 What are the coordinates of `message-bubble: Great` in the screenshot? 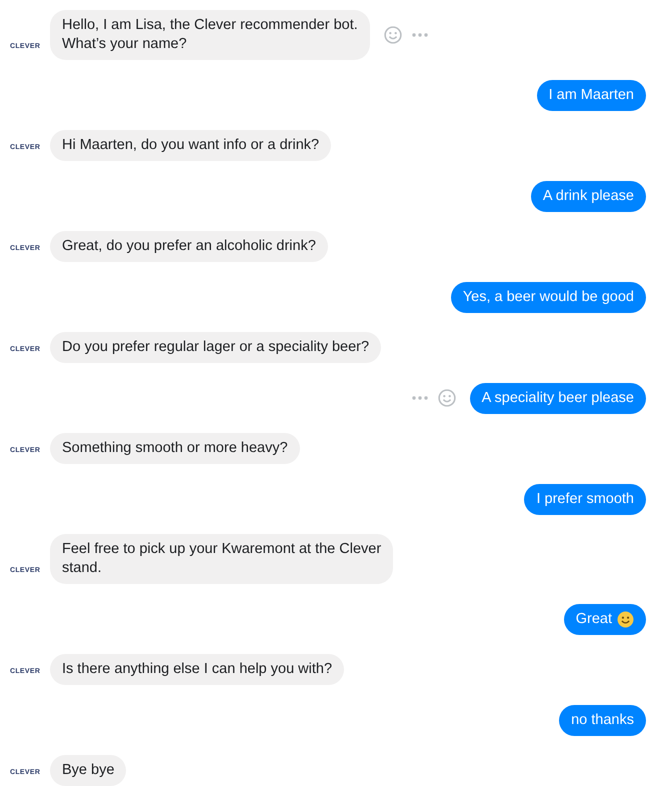 It's located at (605, 619).